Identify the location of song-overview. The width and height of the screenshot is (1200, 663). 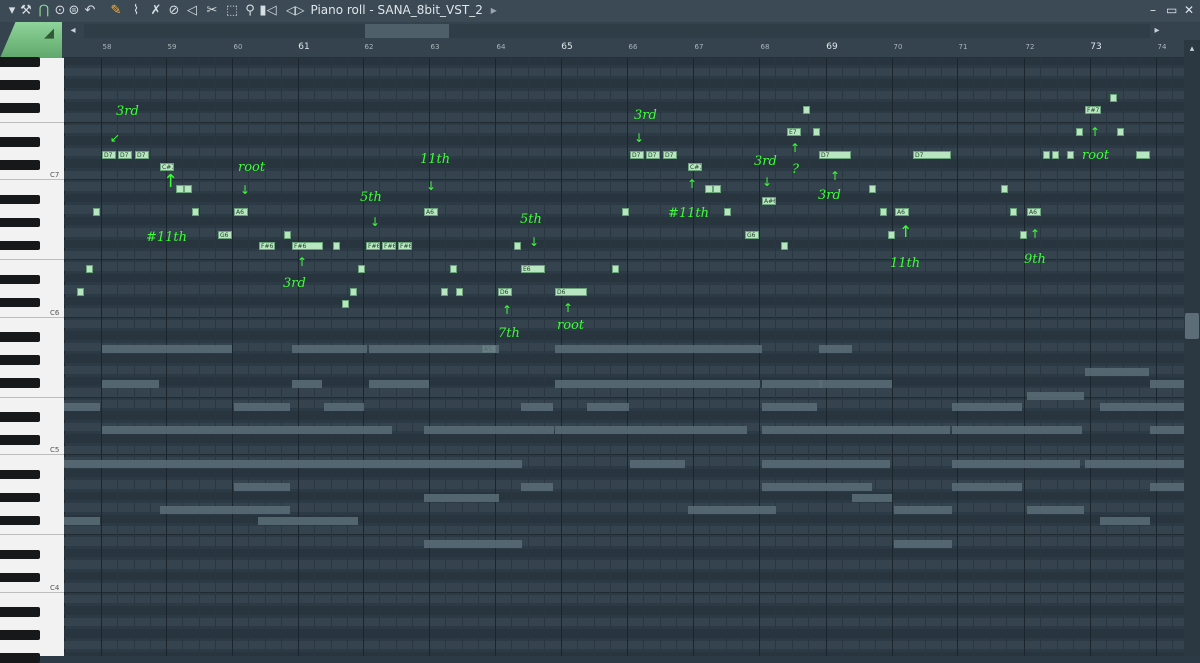
(617, 31).